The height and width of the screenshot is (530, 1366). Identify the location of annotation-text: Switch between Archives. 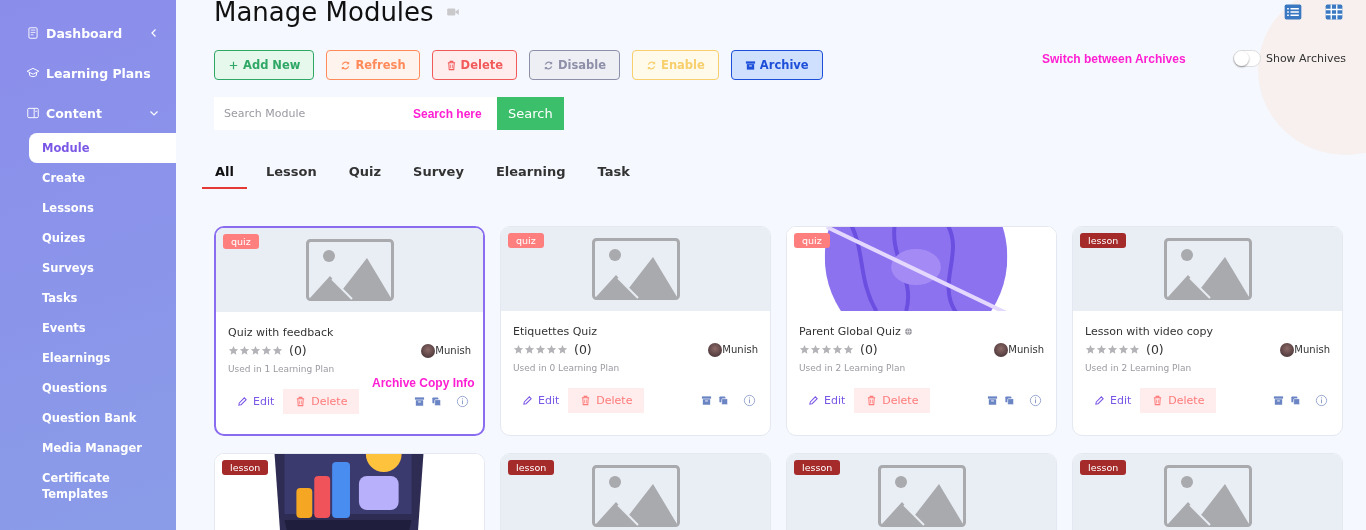
(1114, 59).